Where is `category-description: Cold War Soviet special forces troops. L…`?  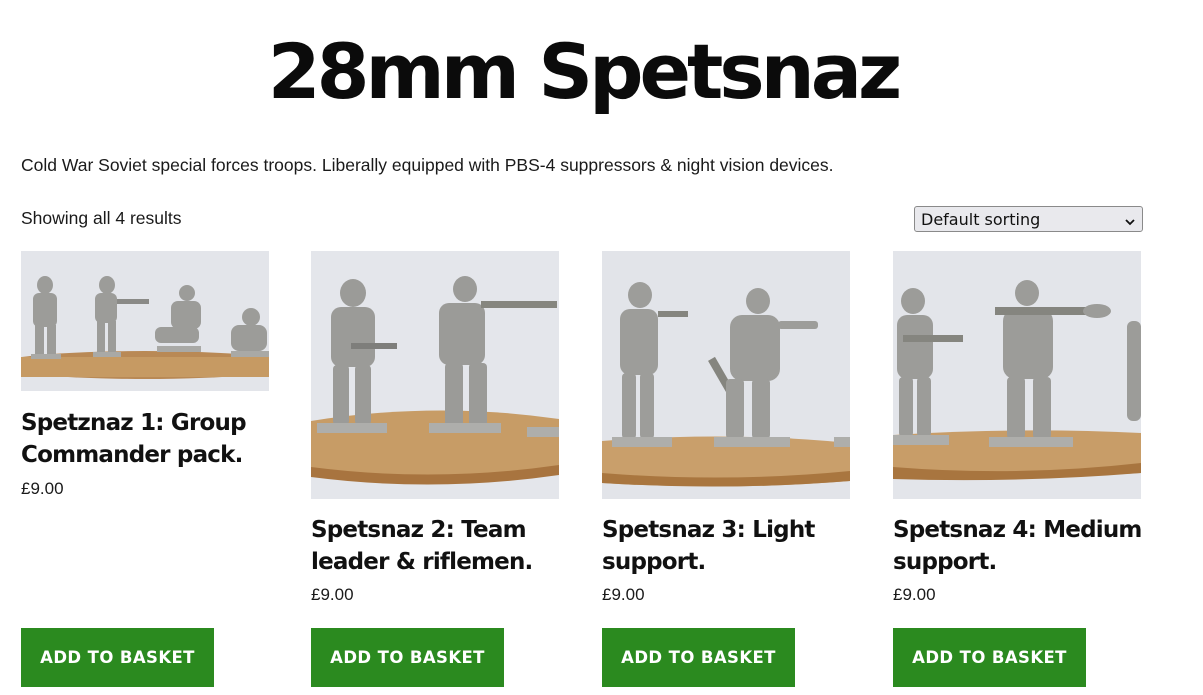
category-description: Cold War Soviet special forces troops. L… is located at coordinates (427, 165).